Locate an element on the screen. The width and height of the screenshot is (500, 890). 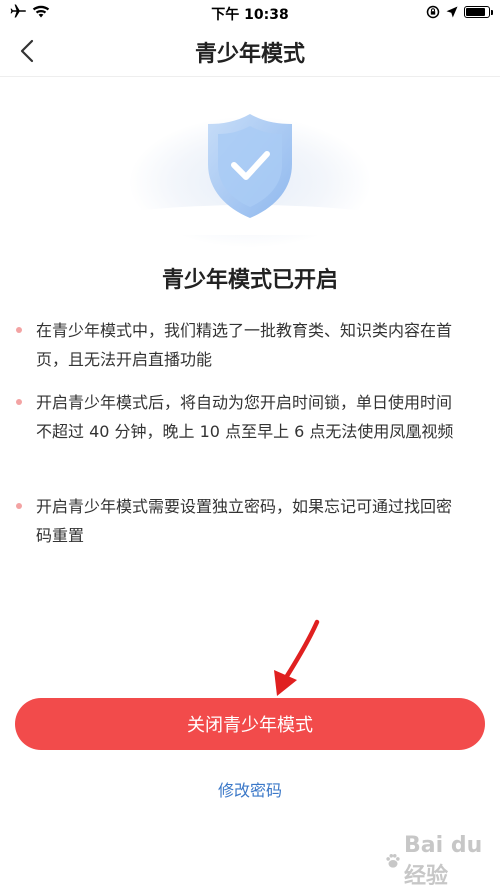
status-bar: 下午 10:38 is located at coordinates (250, 13).